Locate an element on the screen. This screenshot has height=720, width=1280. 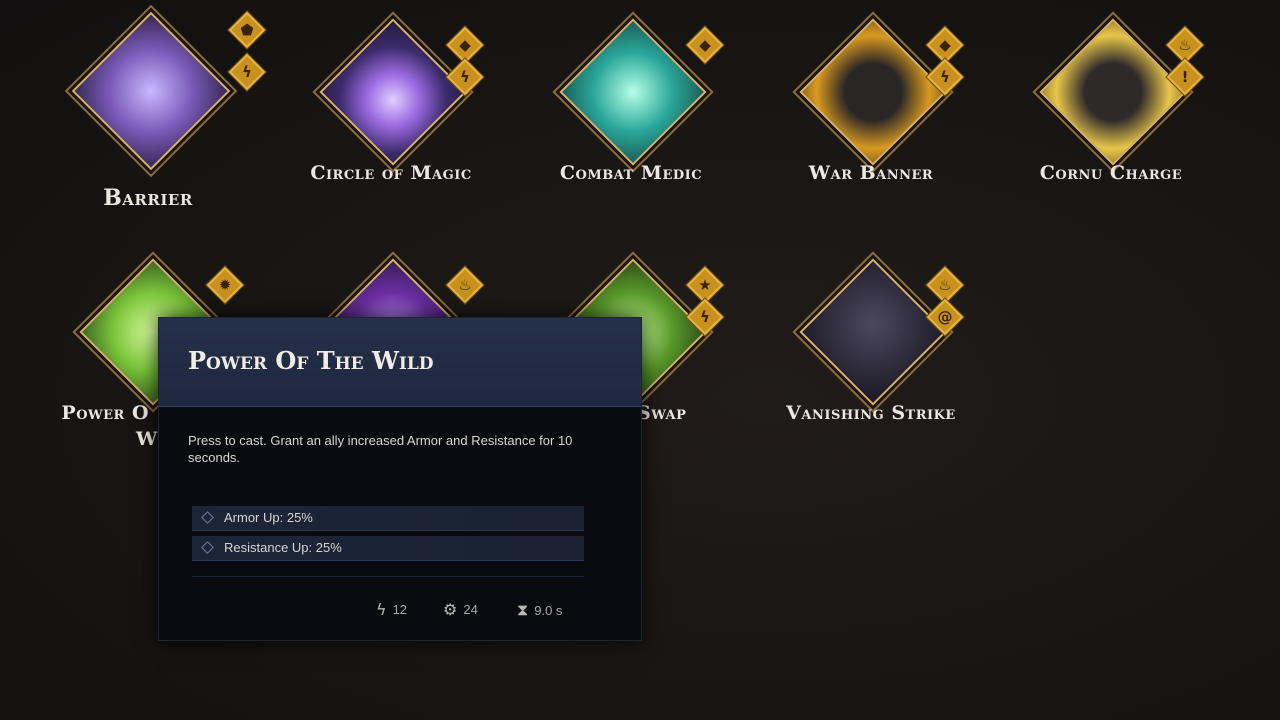
cornu-charge-skill-icon is located at coordinates (1113, 92).